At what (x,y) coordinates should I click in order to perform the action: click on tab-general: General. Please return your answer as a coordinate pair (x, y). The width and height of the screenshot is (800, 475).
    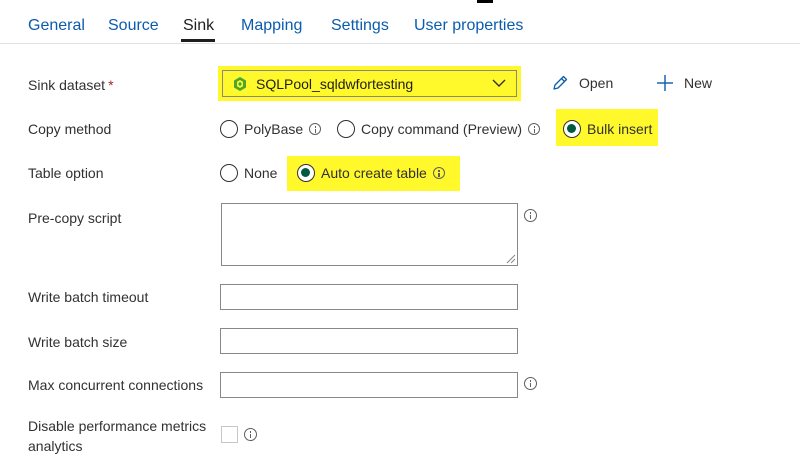
    Looking at the image, I should click on (56, 26).